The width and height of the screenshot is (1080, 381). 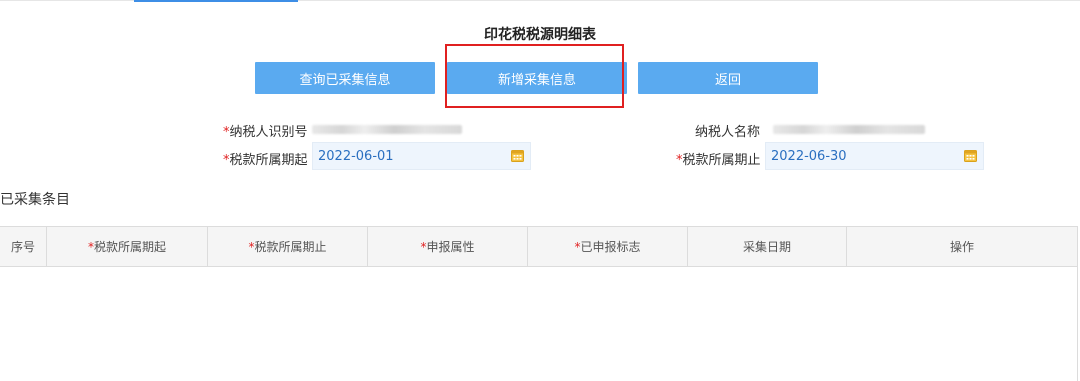 What do you see at coordinates (345, 78) in the screenshot?
I see `query-collected-button: 查询已采集信息` at bounding box center [345, 78].